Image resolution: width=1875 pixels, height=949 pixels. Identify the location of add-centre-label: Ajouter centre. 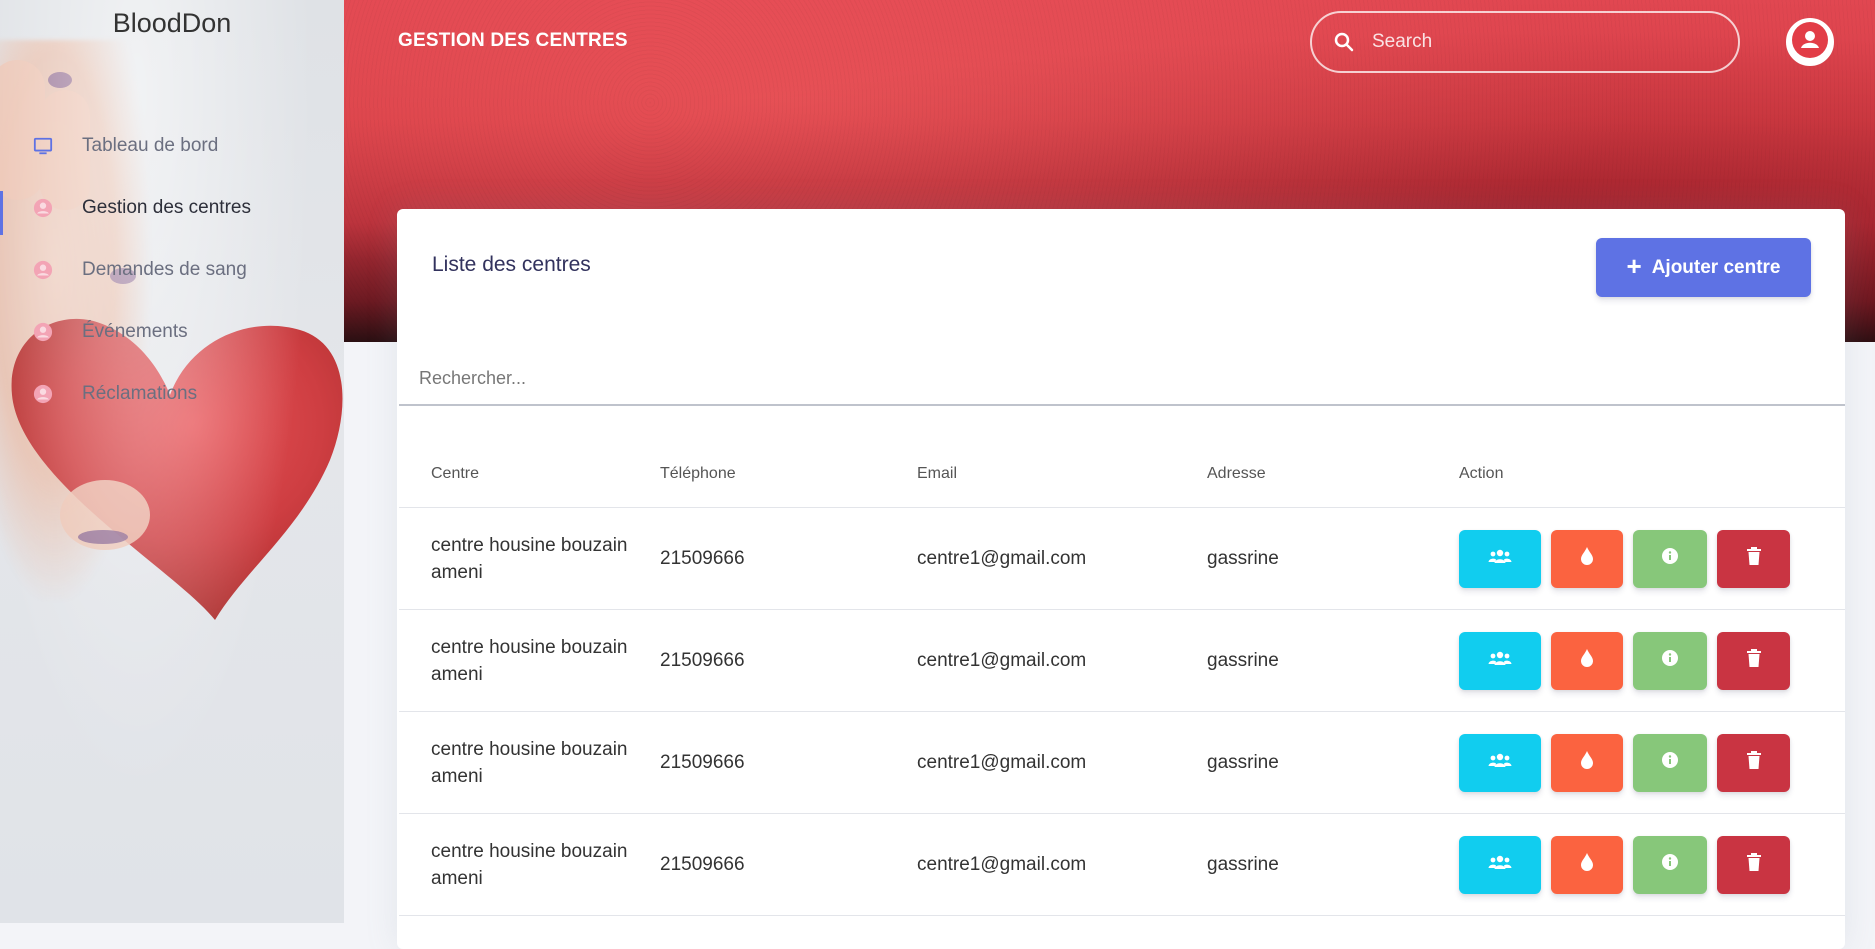
(1716, 267).